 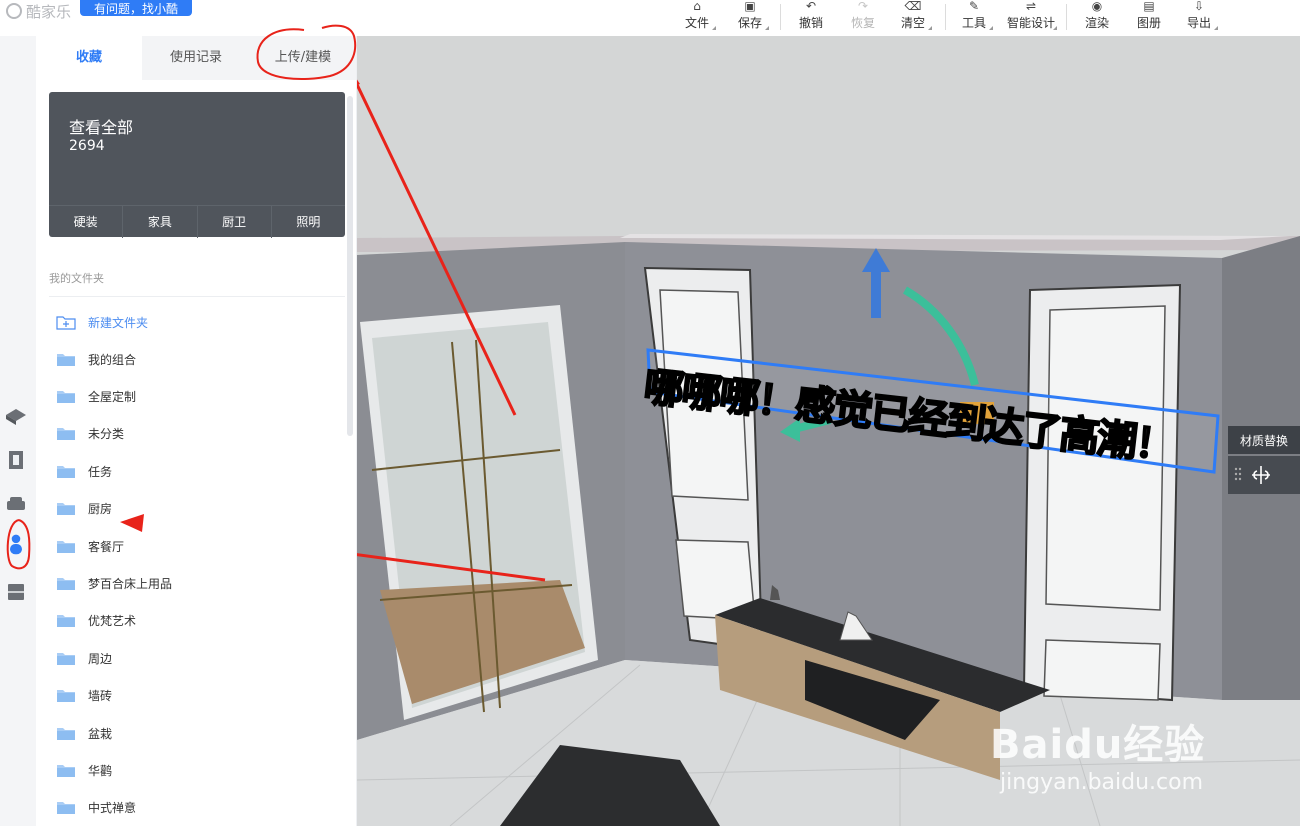 I want to click on folder-label: 墙砖, so click(x=100, y=696).